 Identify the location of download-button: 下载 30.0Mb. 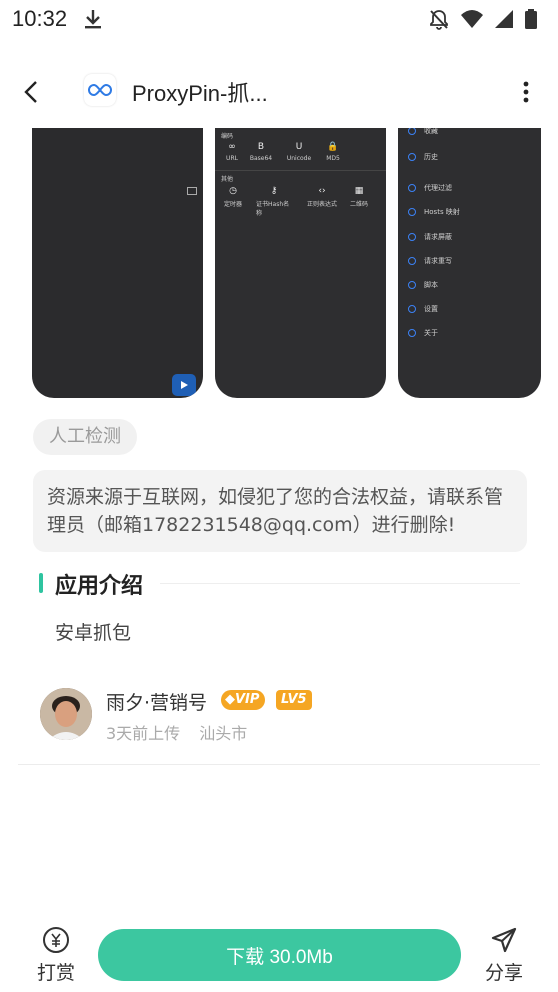
(279, 955).